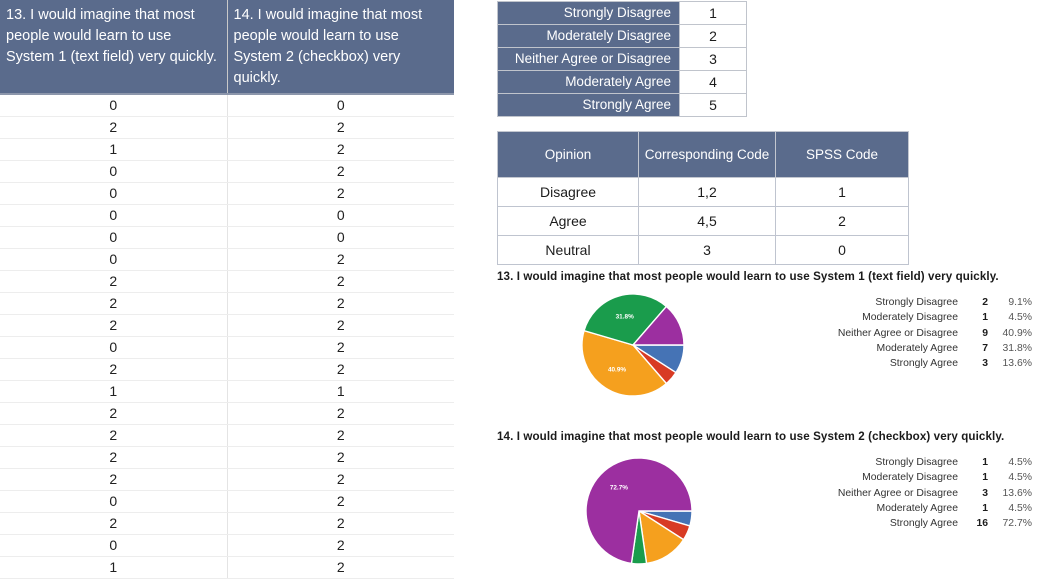 The width and height of the screenshot is (1057, 580). I want to click on likert-value: 2, so click(713, 36).